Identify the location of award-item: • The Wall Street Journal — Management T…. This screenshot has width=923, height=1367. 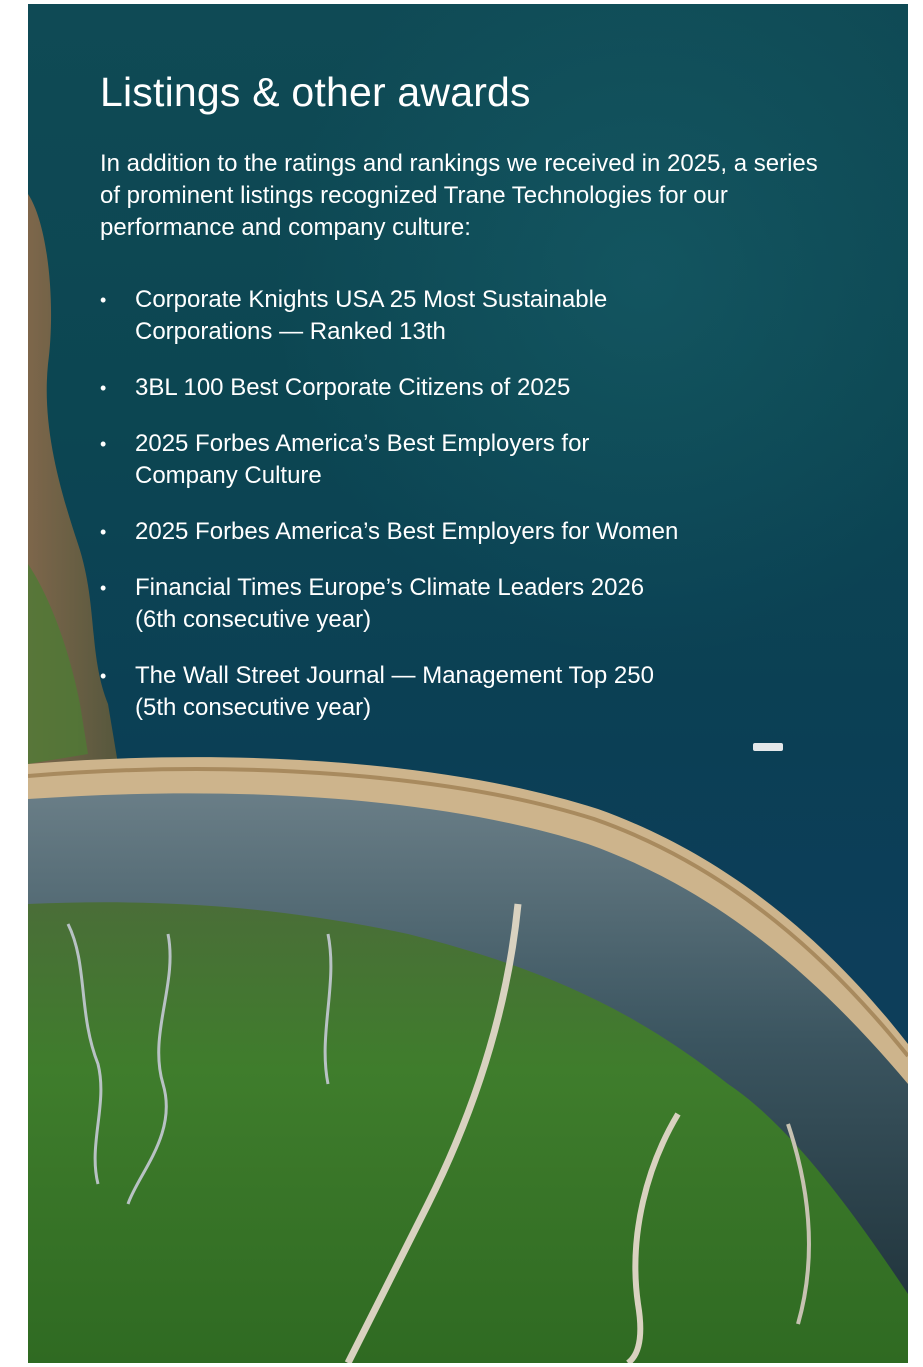
(437, 692).